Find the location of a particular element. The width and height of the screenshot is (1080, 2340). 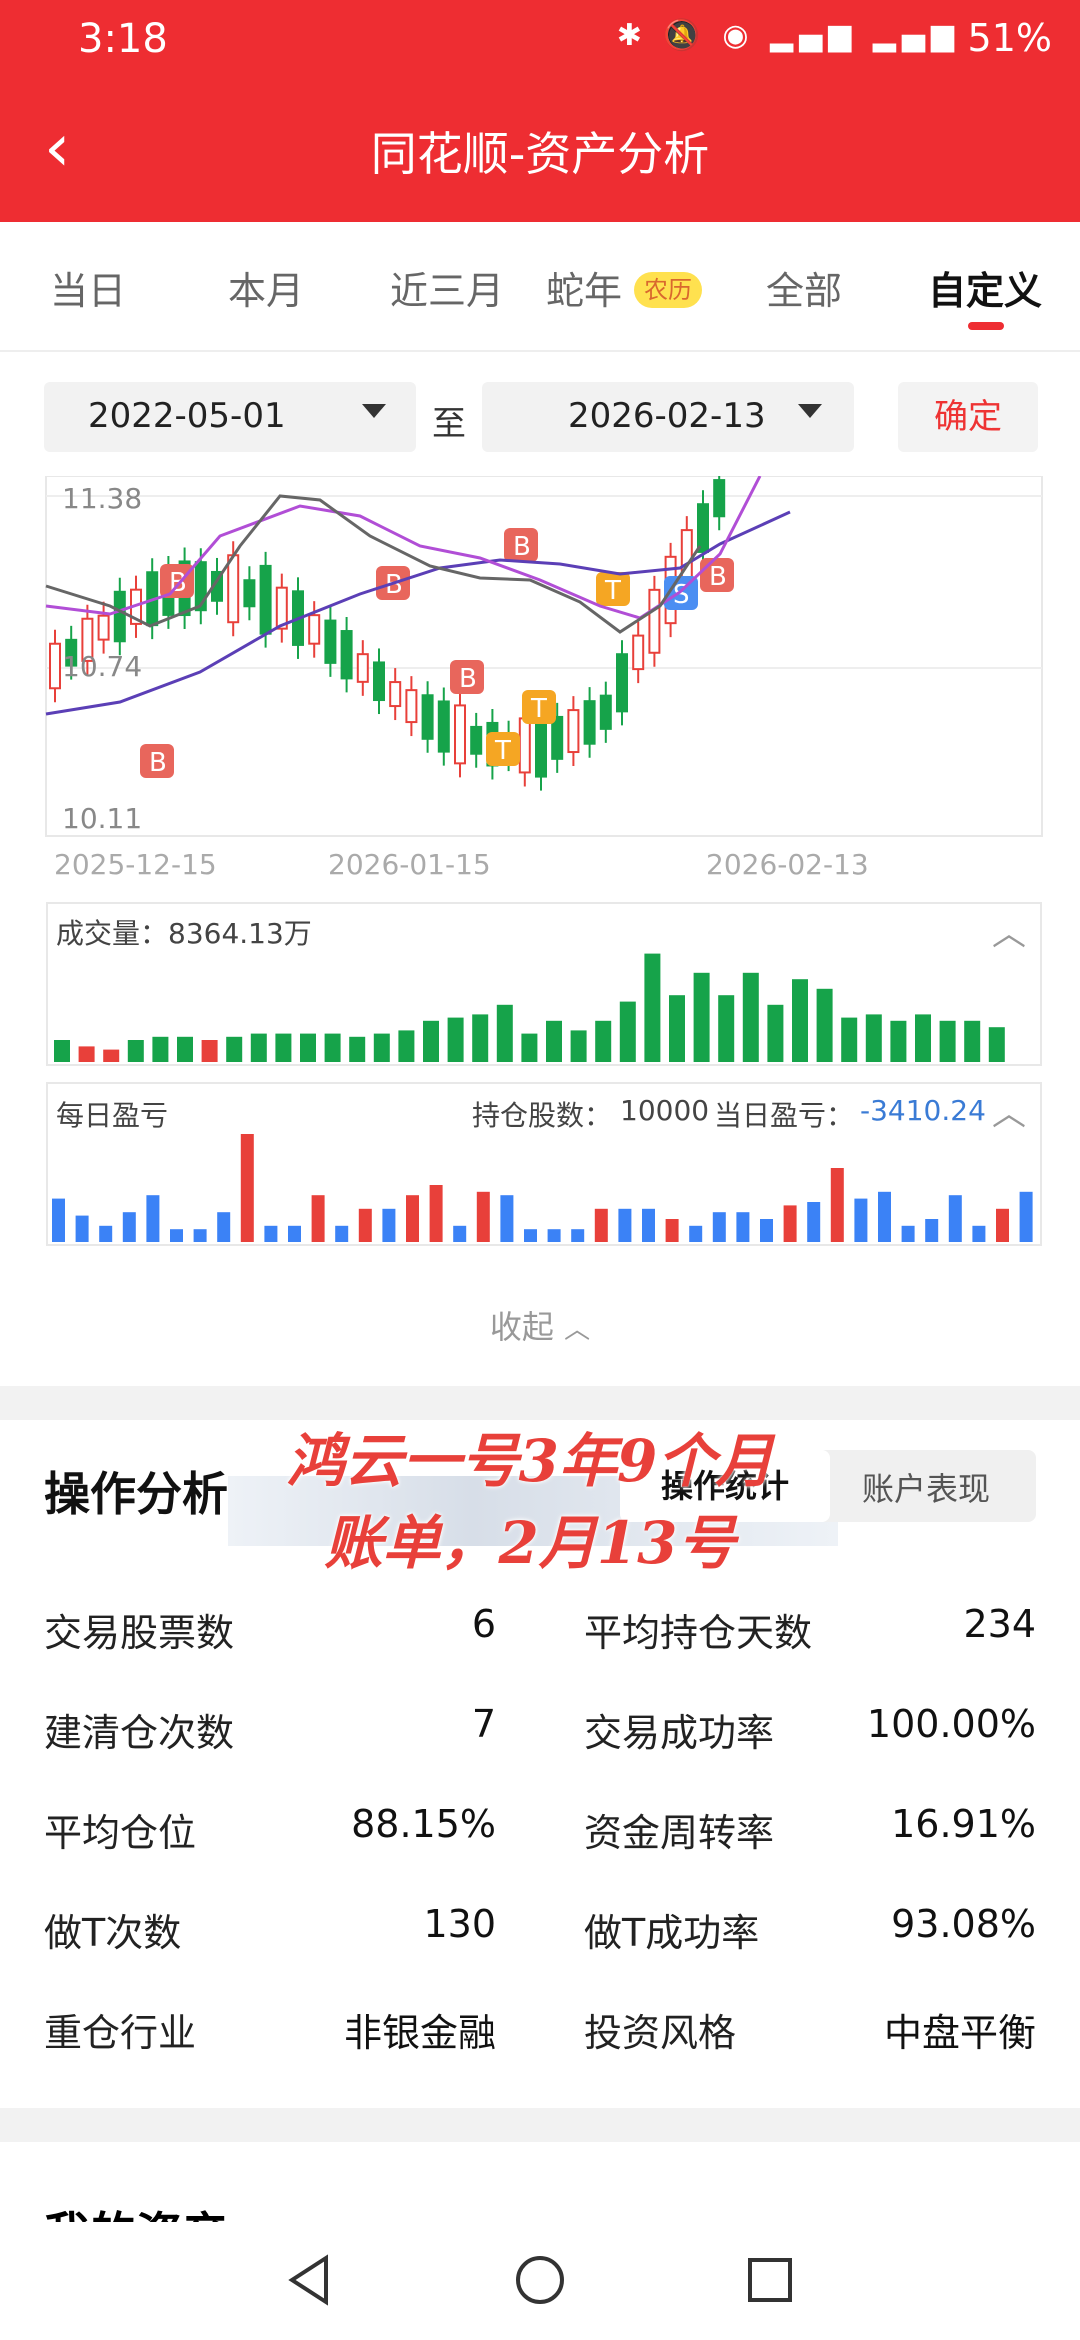

date-range-row: 2022-05-01 至 2026-02-13 确定 is located at coordinates (540, 413).